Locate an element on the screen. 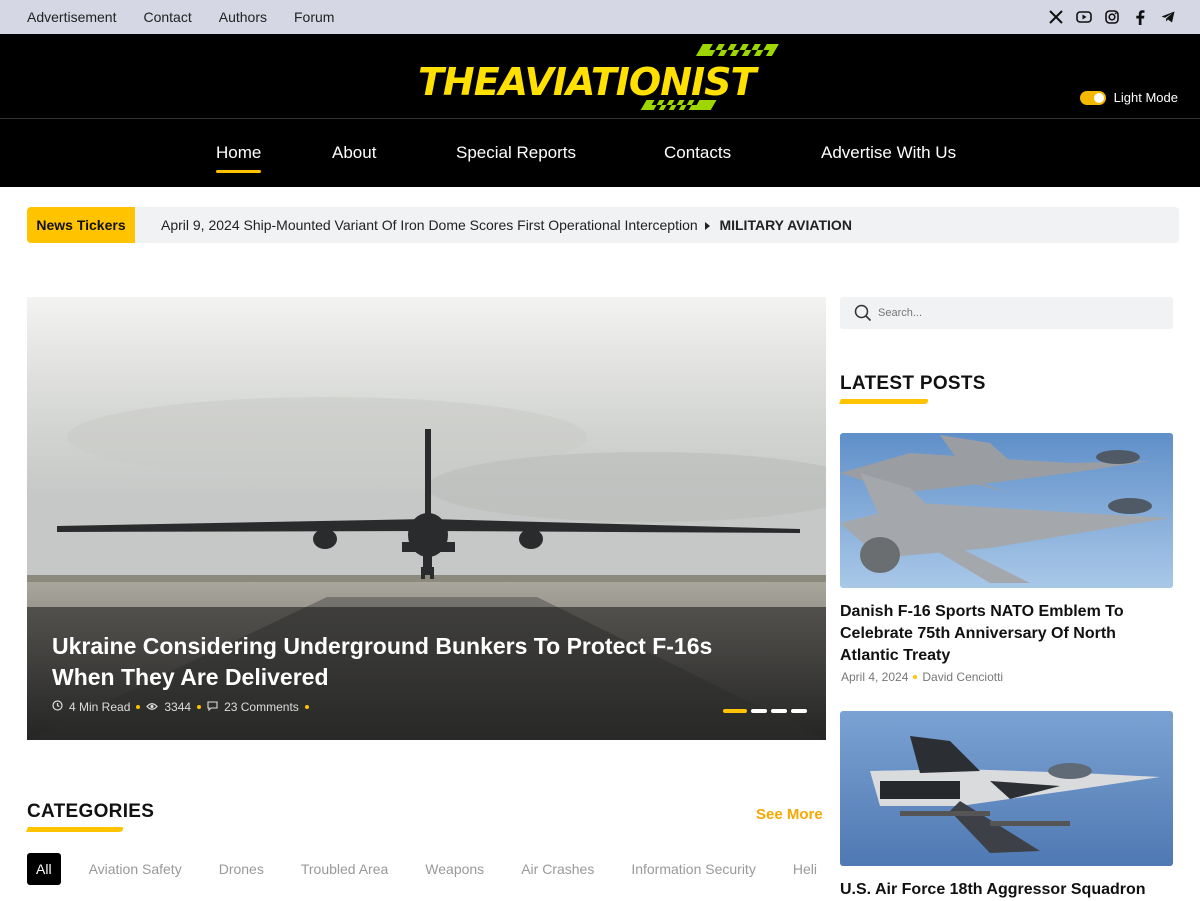  categories-heading: CATEGORIES is located at coordinates (90, 816).